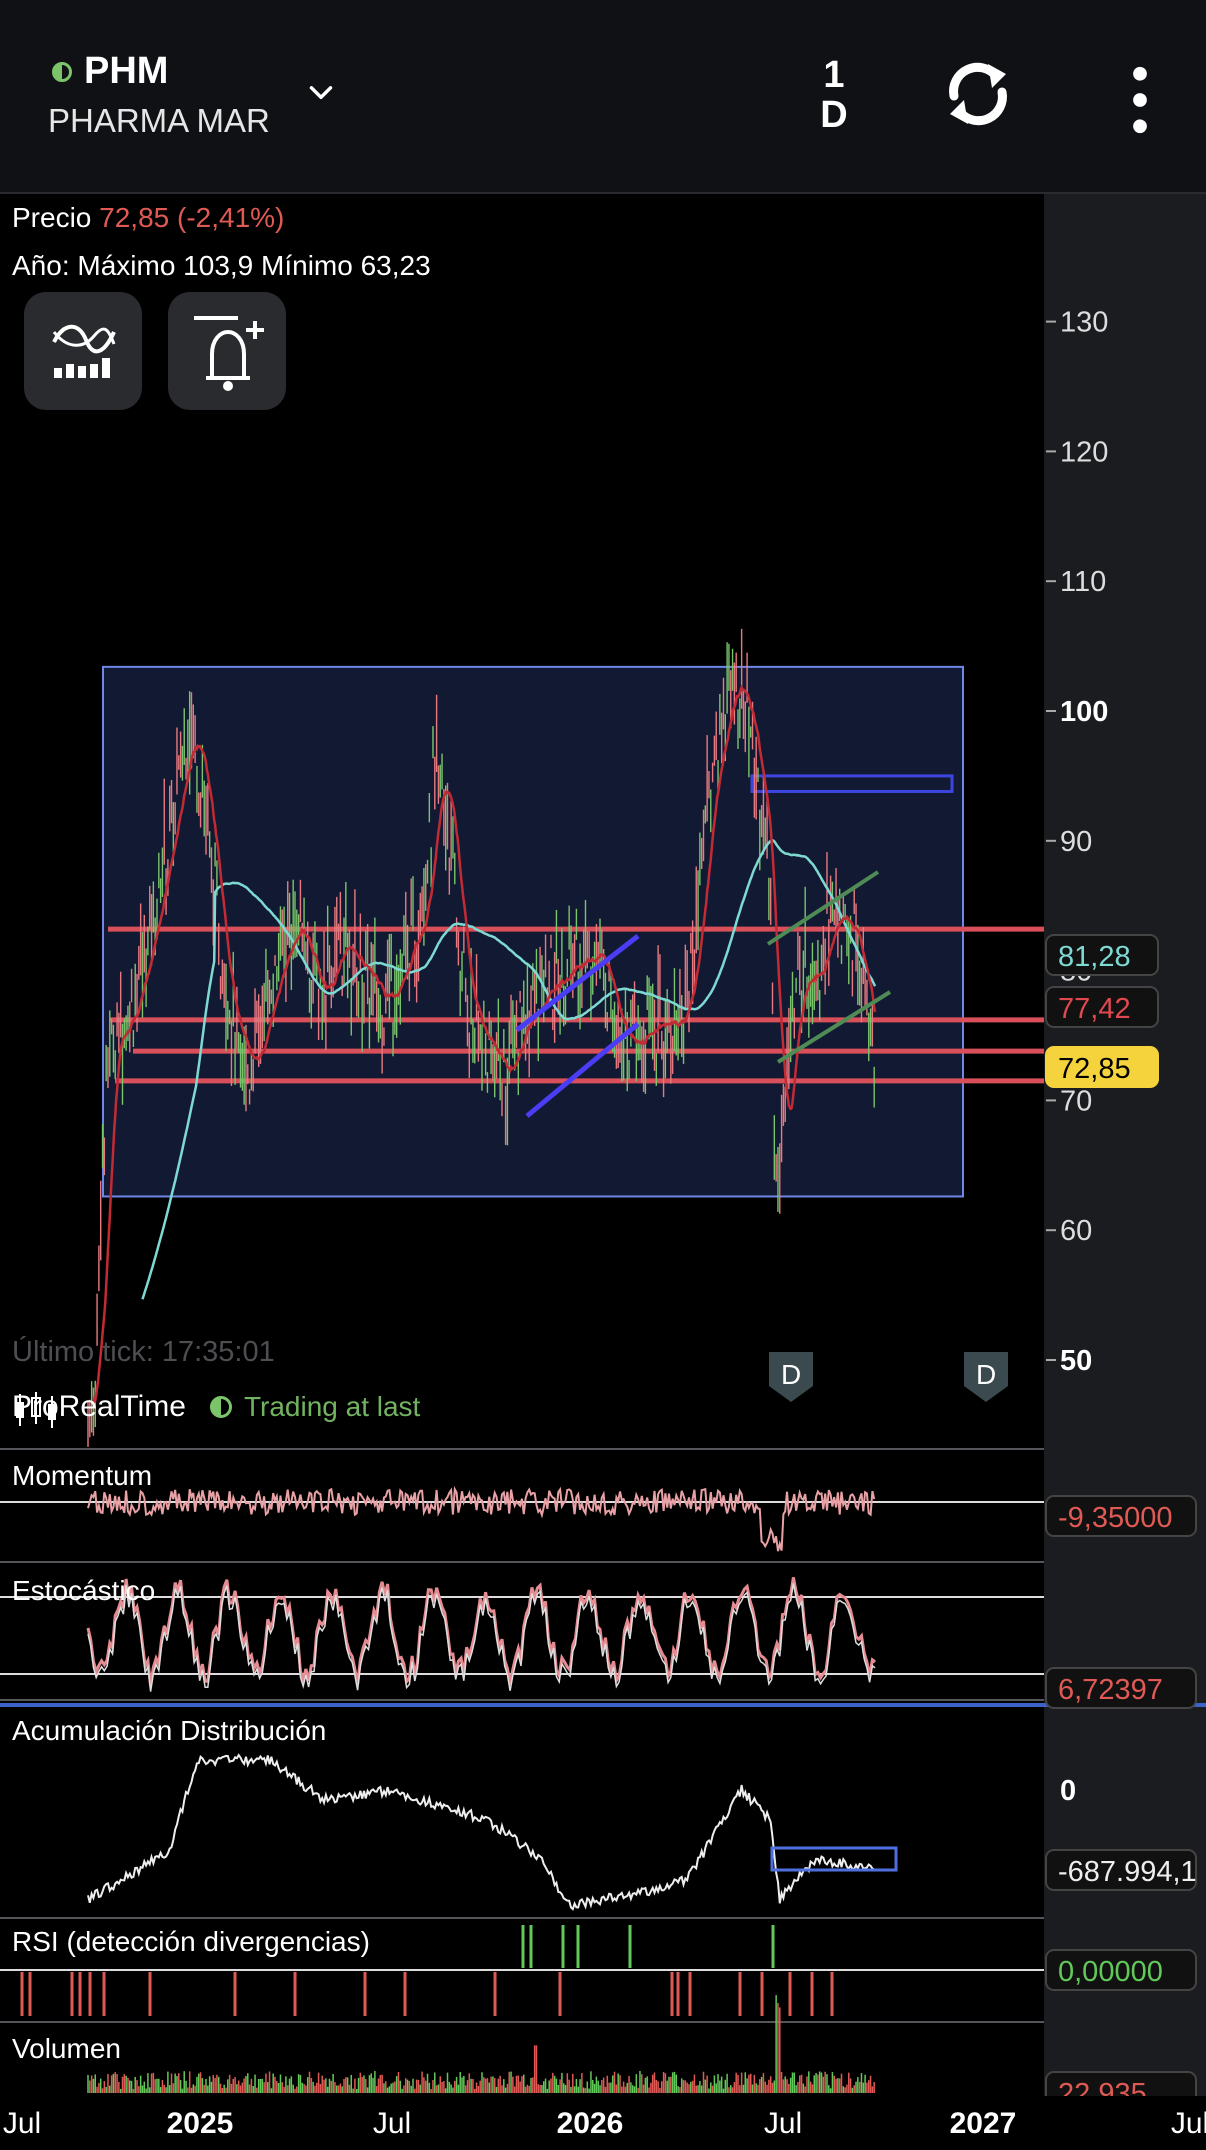 The width and height of the screenshot is (1206, 2150). What do you see at coordinates (1094, 1069) in the screenshot?
I see `price-badge: 72,85` at bounding box center [1094, 1069].